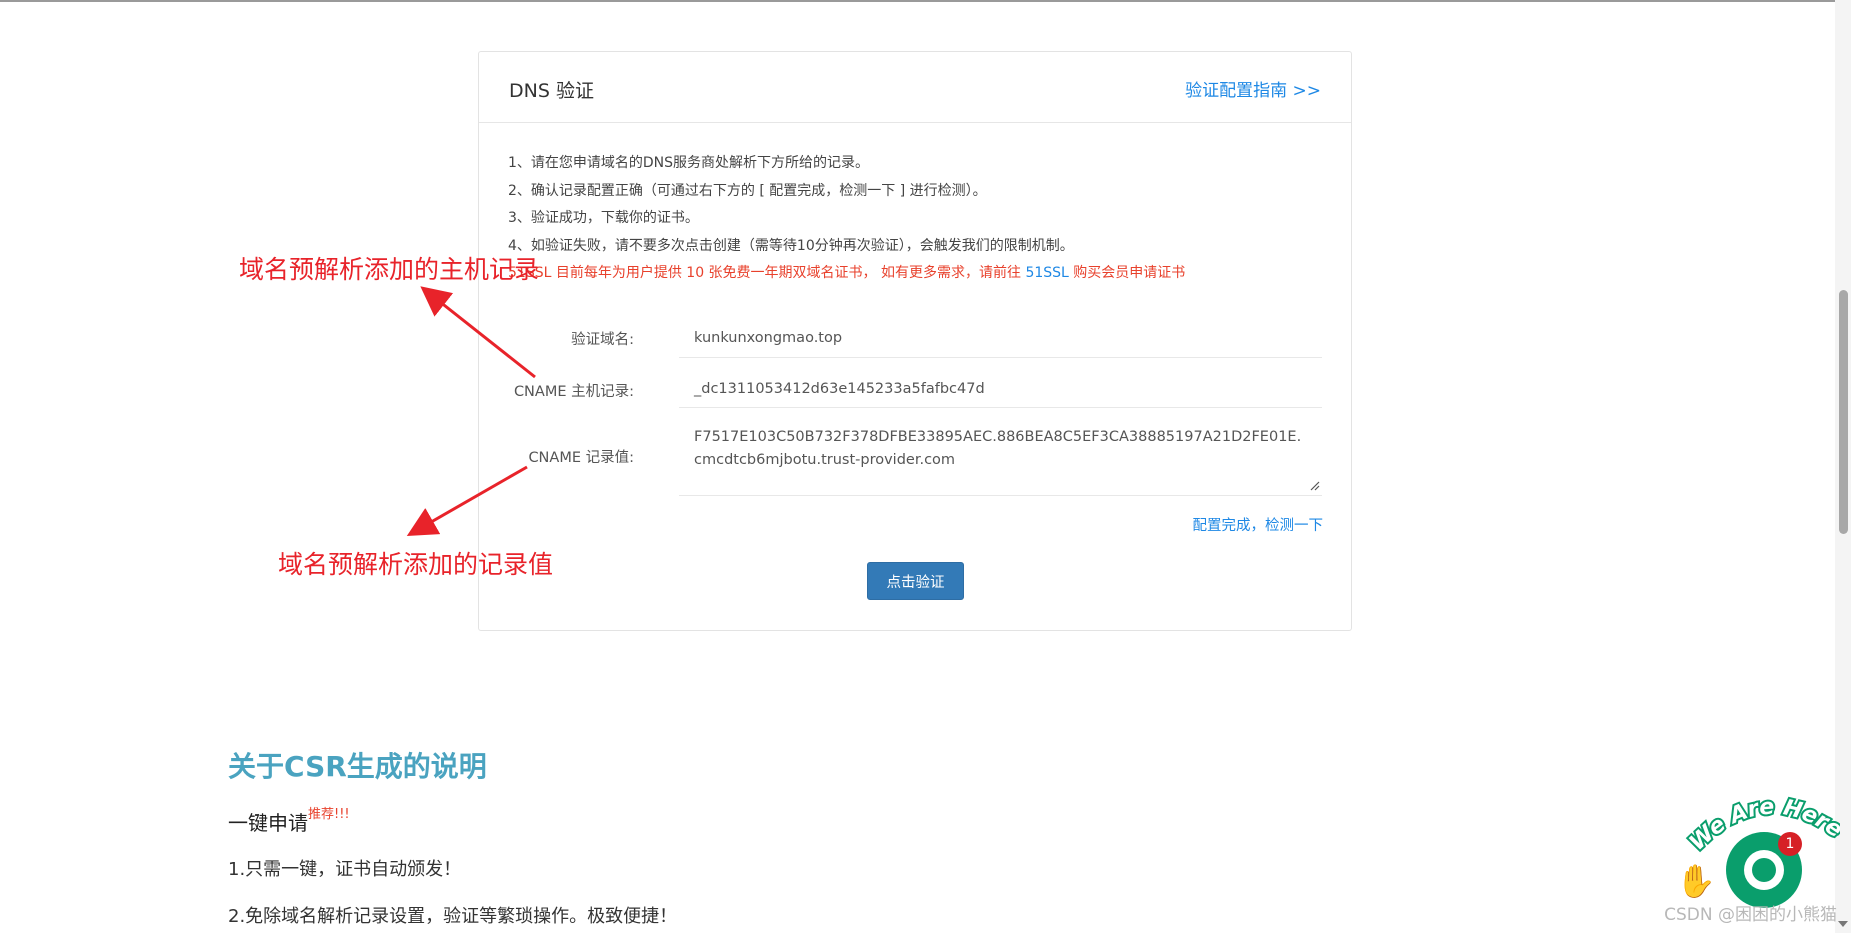 This screenshot has height=933, width=1851. Describe the element at coordinates (1843, 412) in the screenshot. I see `scrollbar-thumb` at that location.